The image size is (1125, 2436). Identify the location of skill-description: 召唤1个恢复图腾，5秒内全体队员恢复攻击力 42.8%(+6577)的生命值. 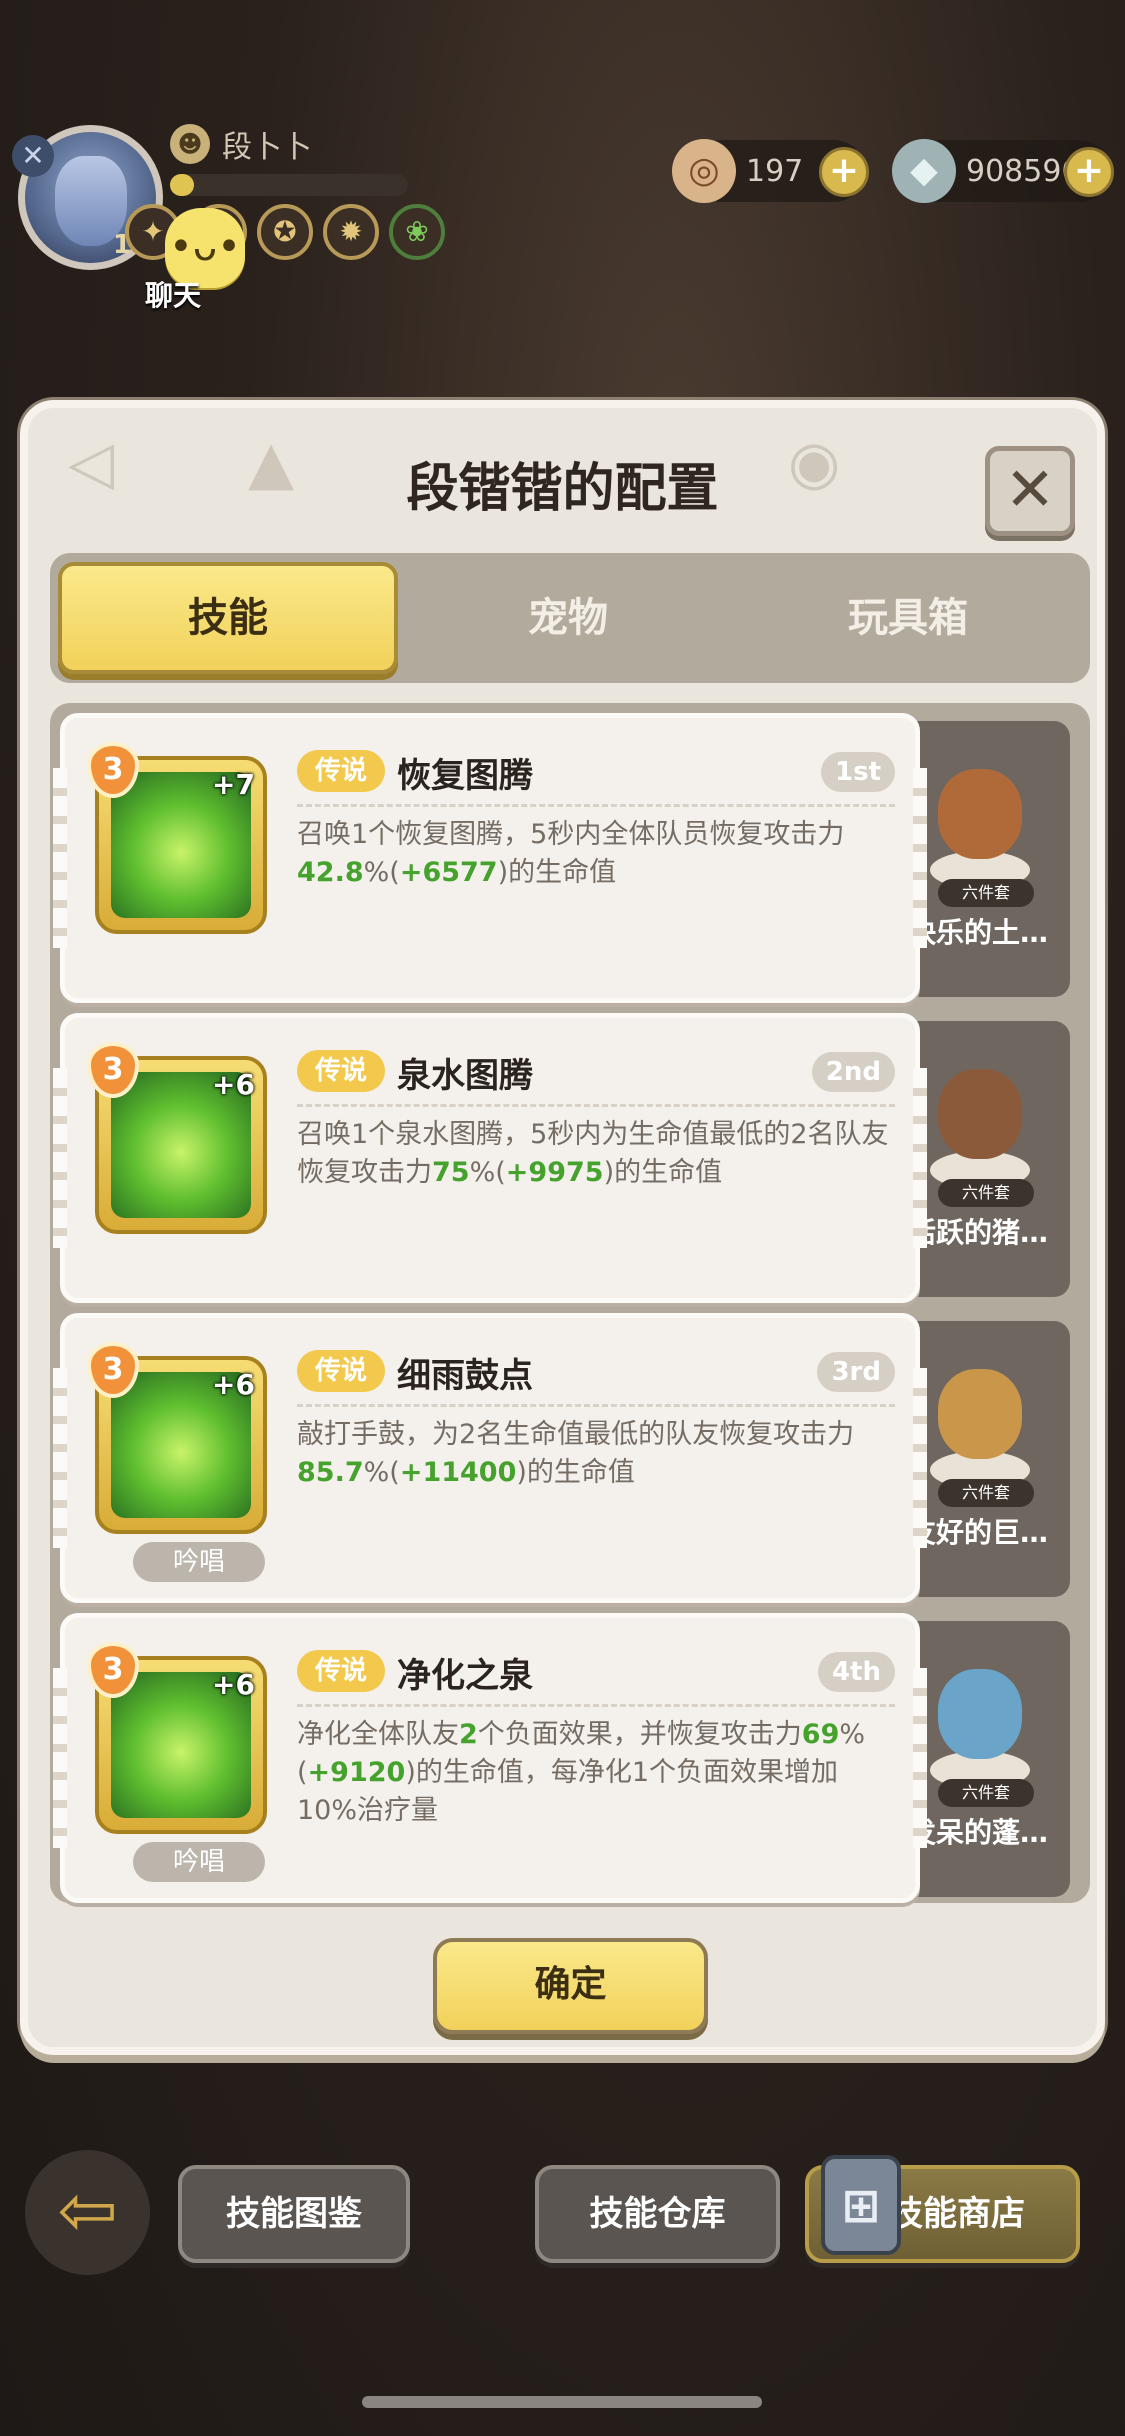
(596, 854).